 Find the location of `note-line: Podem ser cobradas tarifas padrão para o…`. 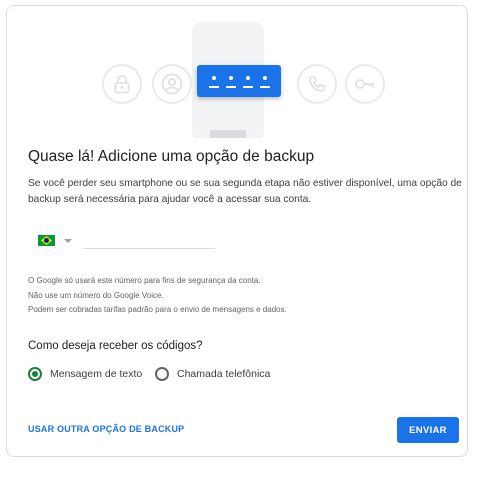

note-line: Podem ser cobradas tarifas padrão para o… is located at coordinates (157, 309).